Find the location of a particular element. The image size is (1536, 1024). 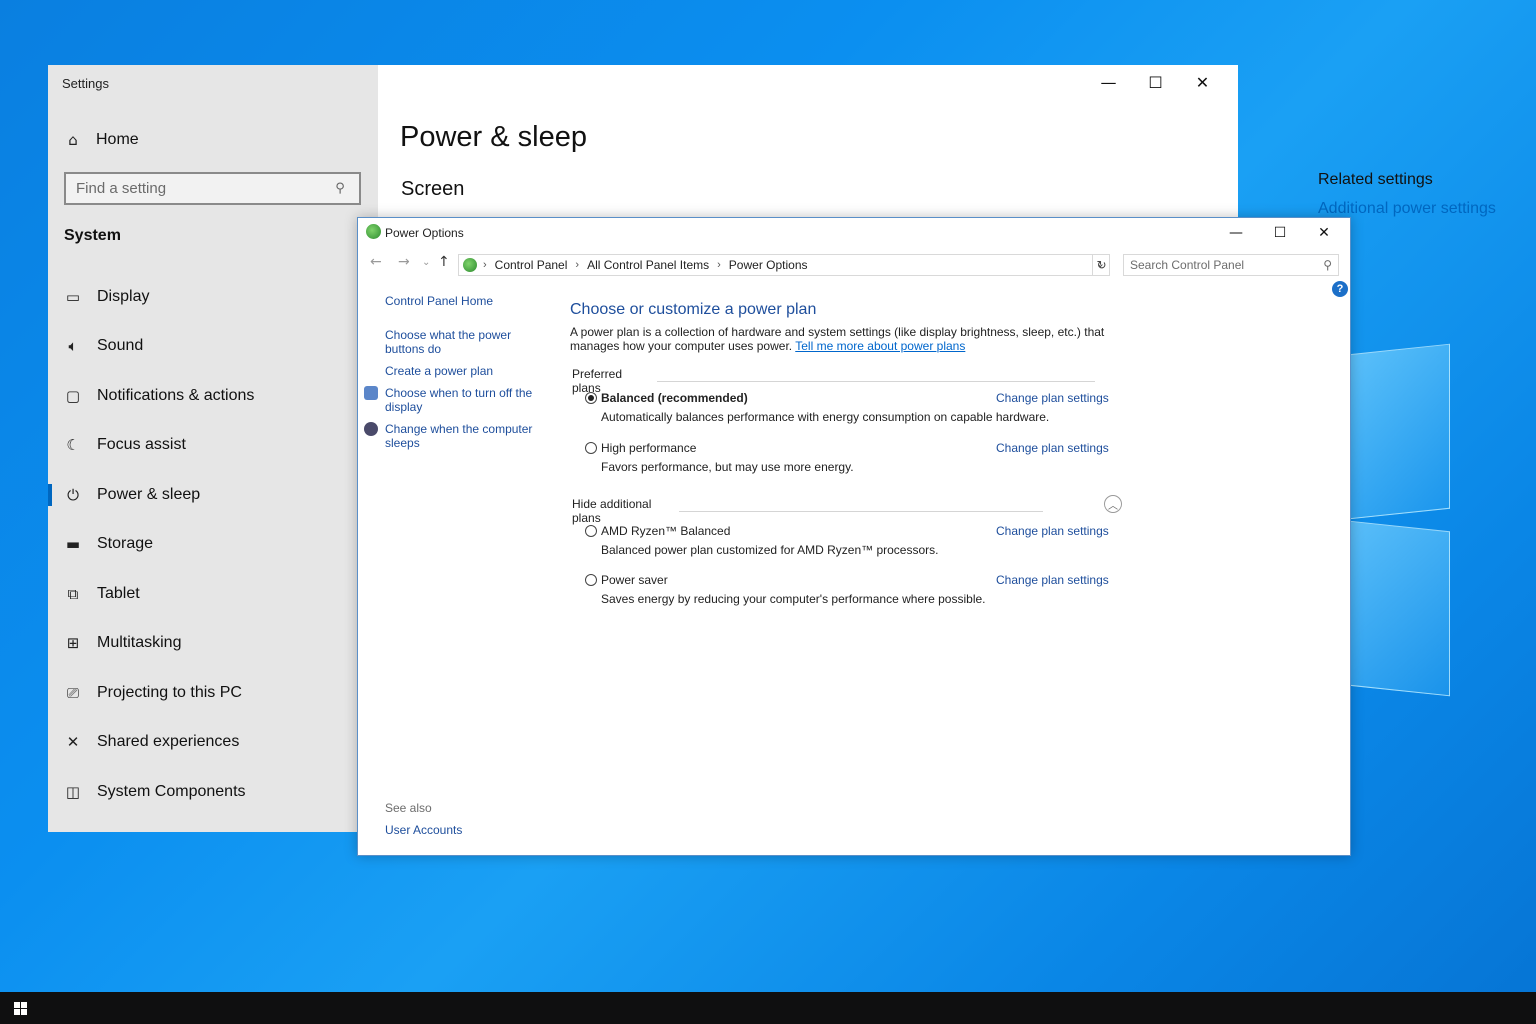

find-setting-search: Find a setting ⚲ is located at coordinates (212, 188).